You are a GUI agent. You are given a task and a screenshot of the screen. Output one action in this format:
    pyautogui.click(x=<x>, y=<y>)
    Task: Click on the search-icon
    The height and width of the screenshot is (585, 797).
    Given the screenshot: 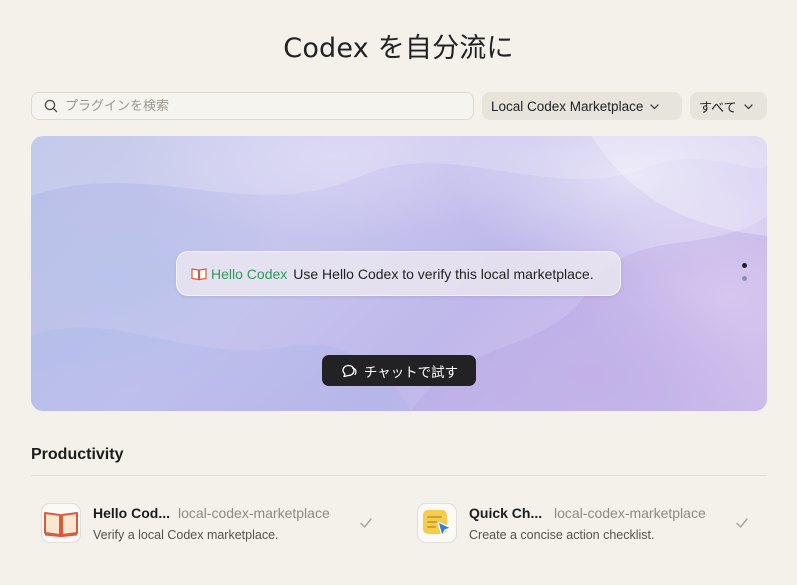 What is the action you would take?
    pyautogui.click(x=51, y=106)
    